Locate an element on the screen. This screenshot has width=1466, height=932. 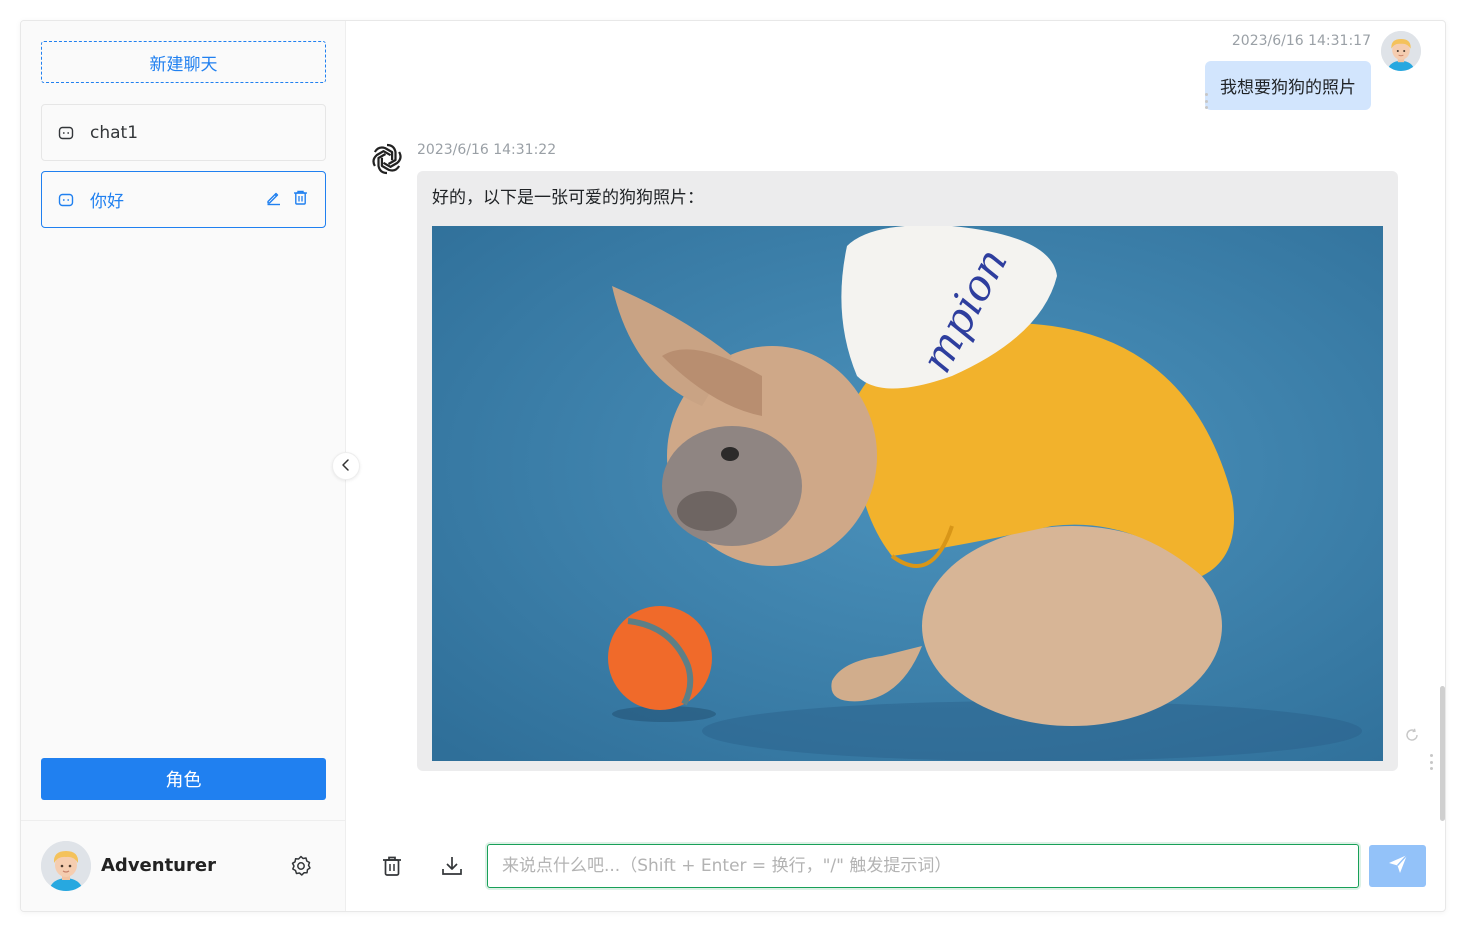
send-icon is located at coordinates (1398, 866).